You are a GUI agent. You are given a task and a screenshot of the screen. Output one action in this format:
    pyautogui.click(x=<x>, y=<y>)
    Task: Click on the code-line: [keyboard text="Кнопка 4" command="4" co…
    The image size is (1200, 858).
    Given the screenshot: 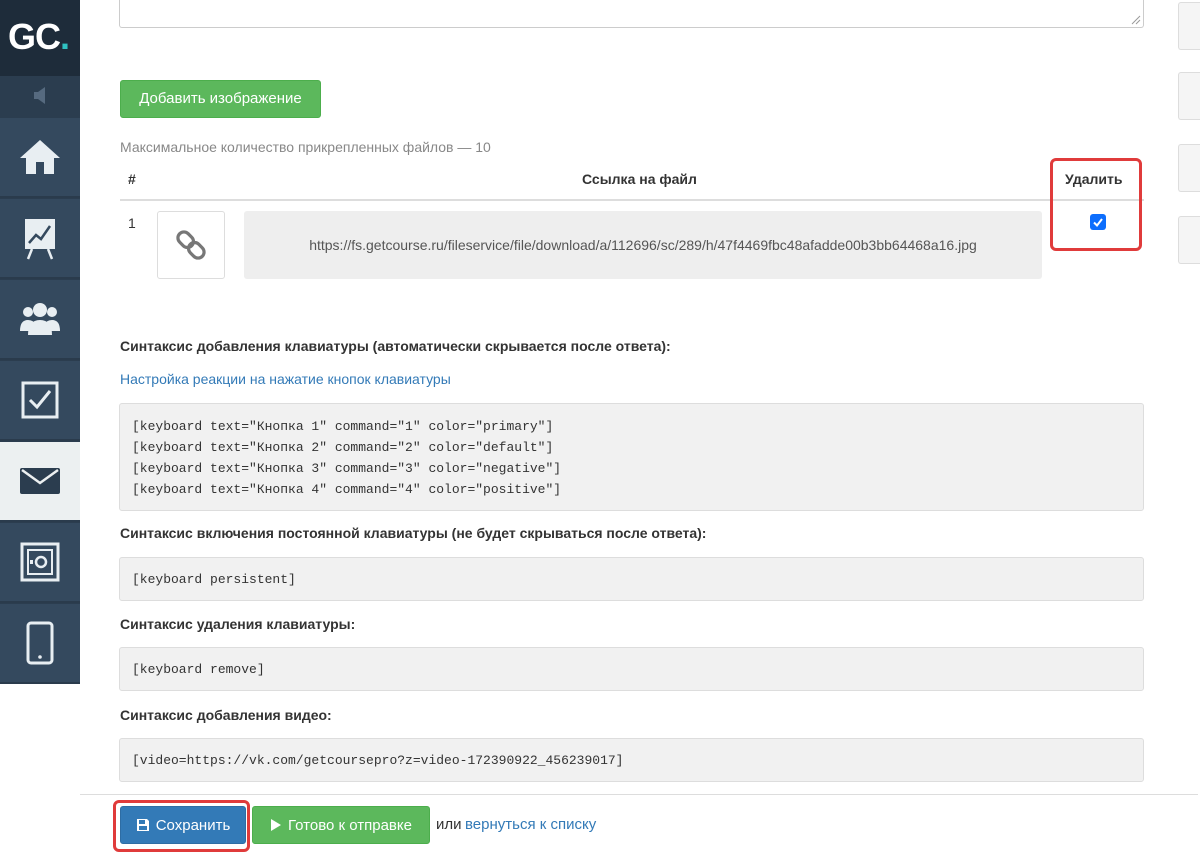 What is the action you would take?
    pyautogui.click(x=347, y=489)
    